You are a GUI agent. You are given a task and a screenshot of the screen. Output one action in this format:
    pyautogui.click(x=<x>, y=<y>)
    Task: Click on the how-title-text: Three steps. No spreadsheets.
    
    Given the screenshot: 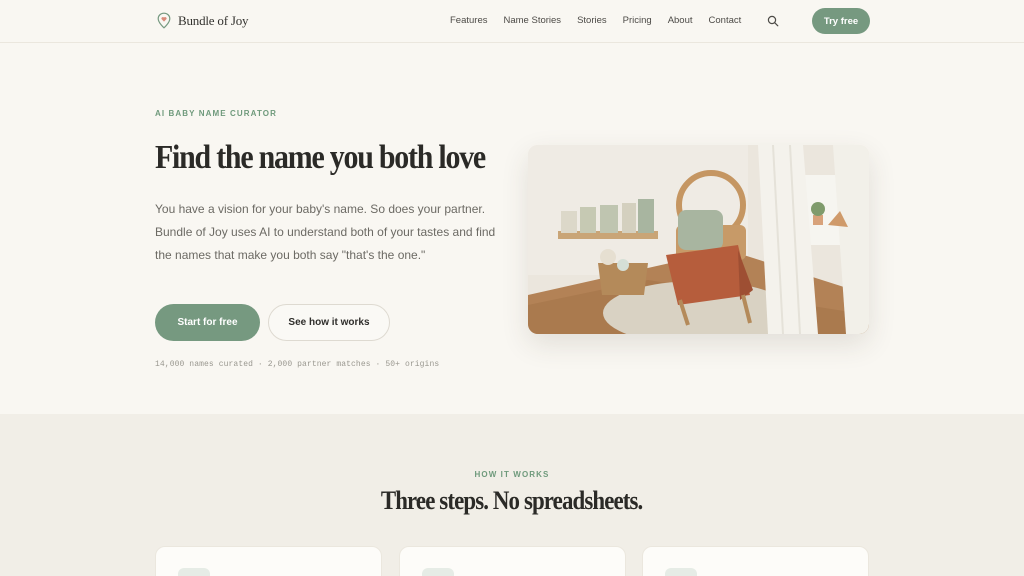 What is the action you would take?
    pyautogui.click(x=512, y=500)
    